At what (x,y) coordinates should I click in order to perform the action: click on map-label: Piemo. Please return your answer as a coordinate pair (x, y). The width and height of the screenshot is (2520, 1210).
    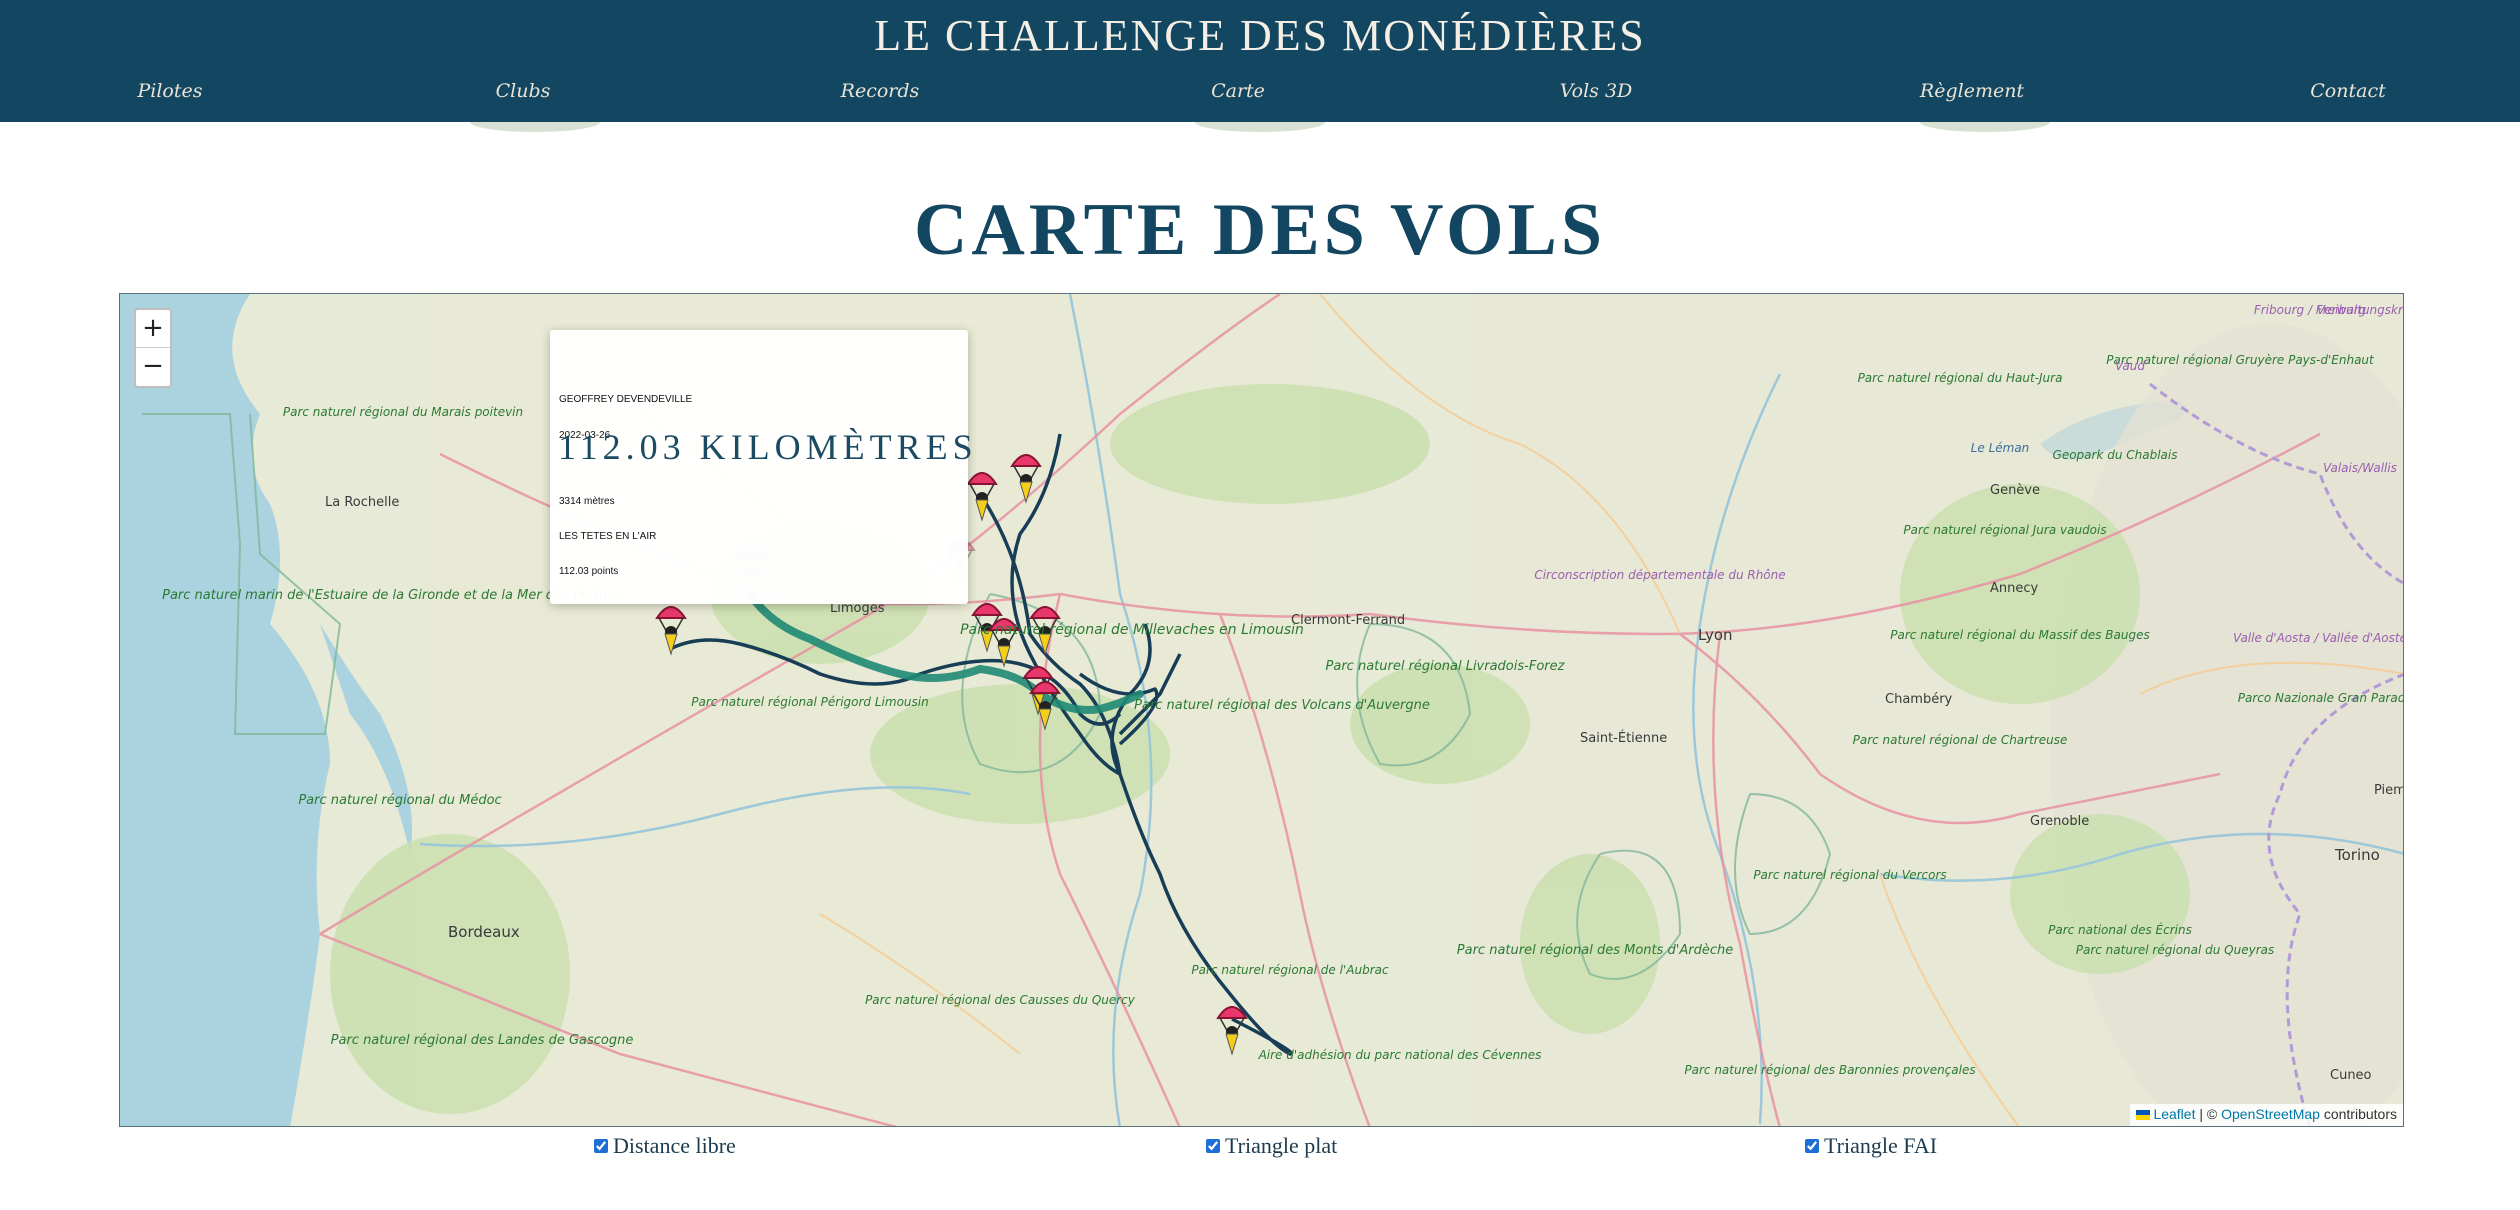
    Looking at the image, I should click on (2389, 790).